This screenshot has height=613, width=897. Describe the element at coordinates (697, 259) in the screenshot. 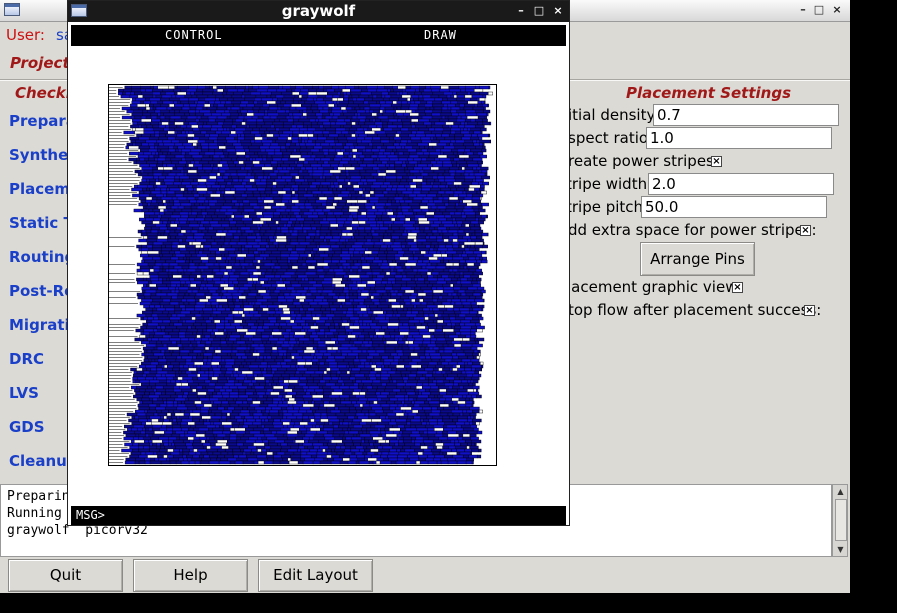

I see `arrange-pins-button: Arrange Pins` at that location.